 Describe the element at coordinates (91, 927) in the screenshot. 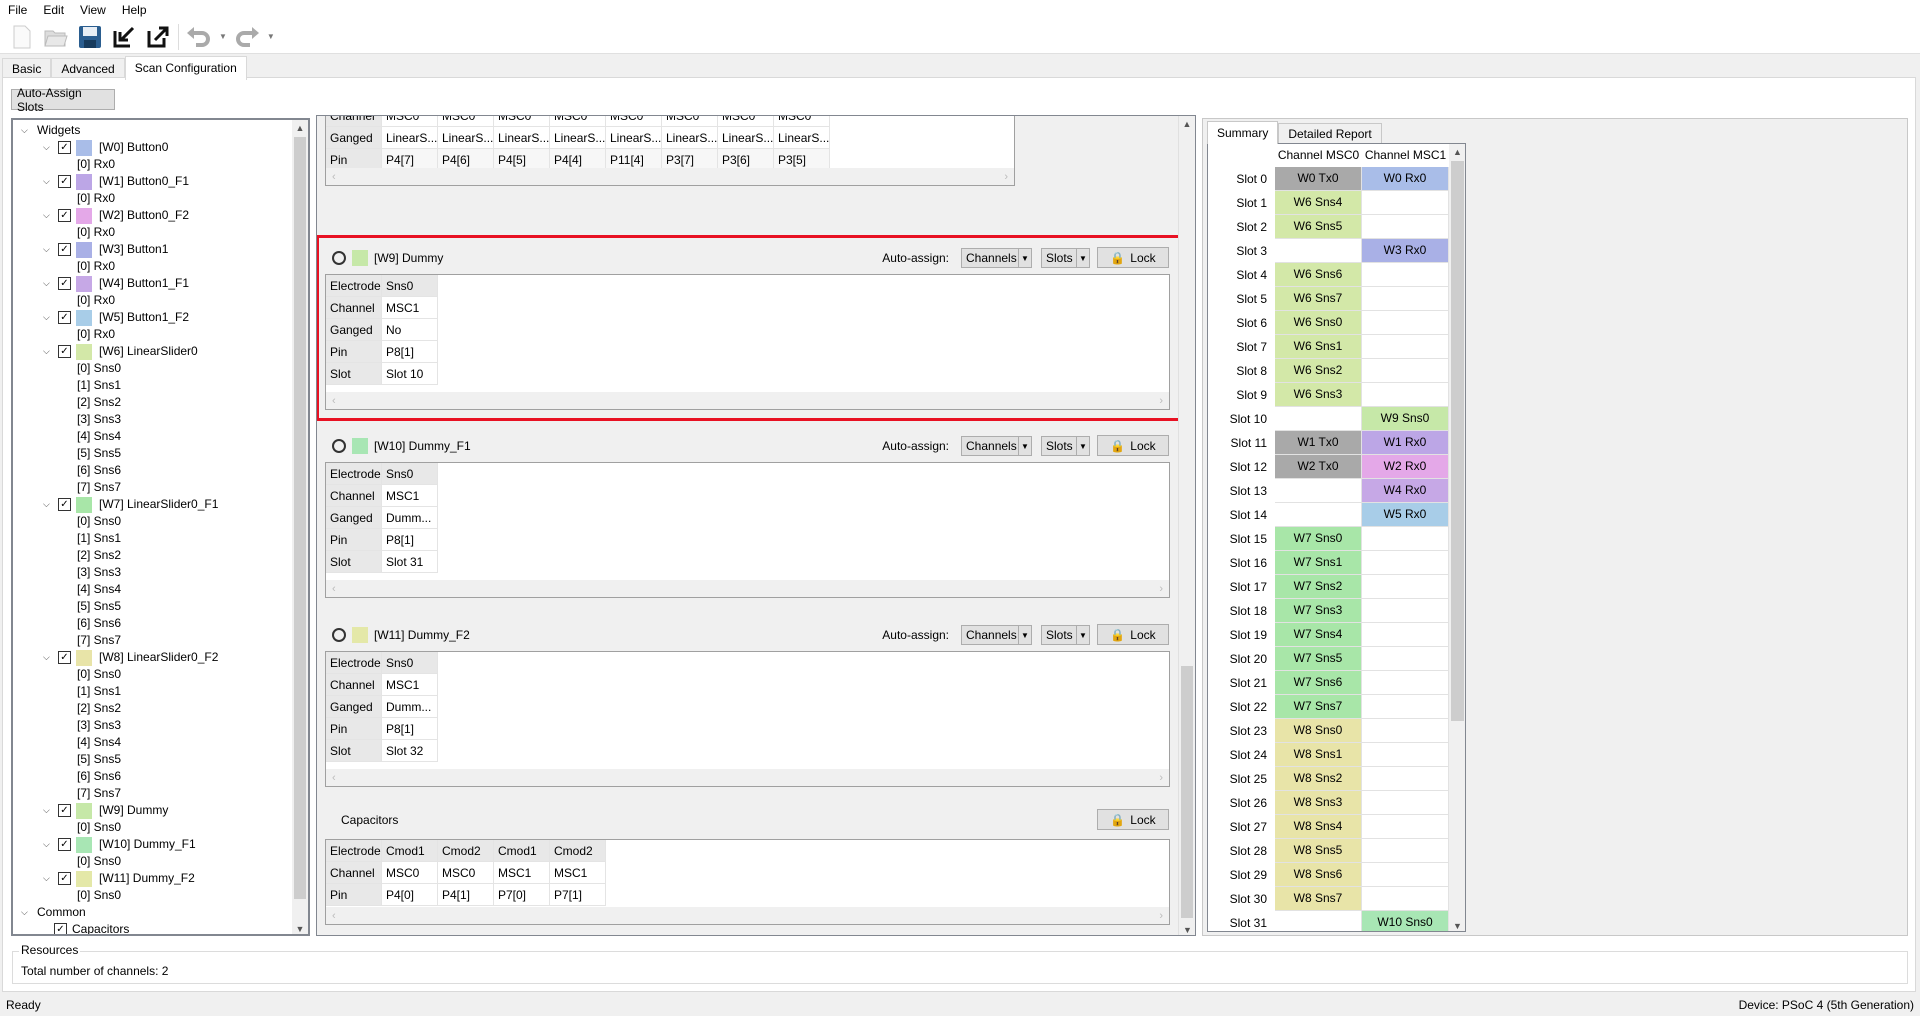

I see `tree-item: ✓ Capacitors` at that location.